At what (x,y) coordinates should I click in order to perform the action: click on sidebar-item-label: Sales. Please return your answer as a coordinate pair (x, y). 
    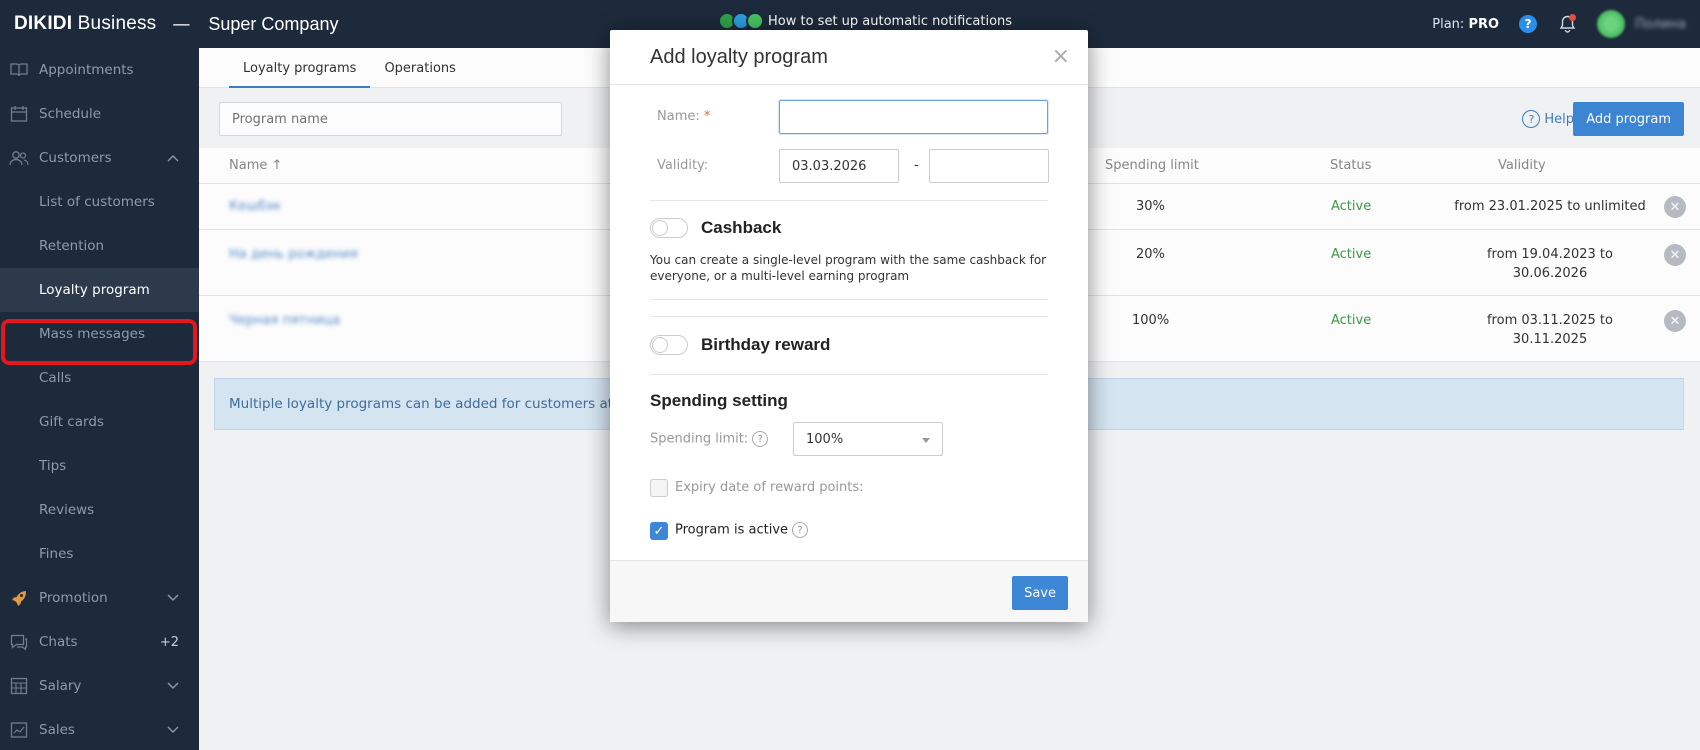
    Looking at the image, I should click on (57, 730).